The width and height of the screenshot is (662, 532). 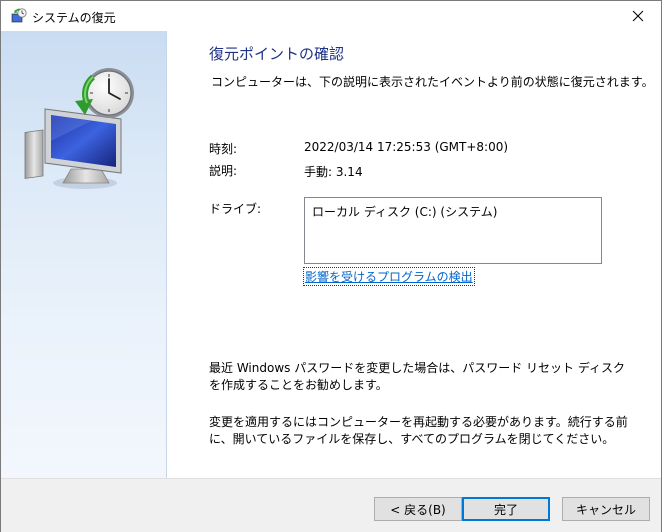 I want to click on scan-affected-programs-link: 影響を受けるプログラムの検出, so click(x=389, y=276).